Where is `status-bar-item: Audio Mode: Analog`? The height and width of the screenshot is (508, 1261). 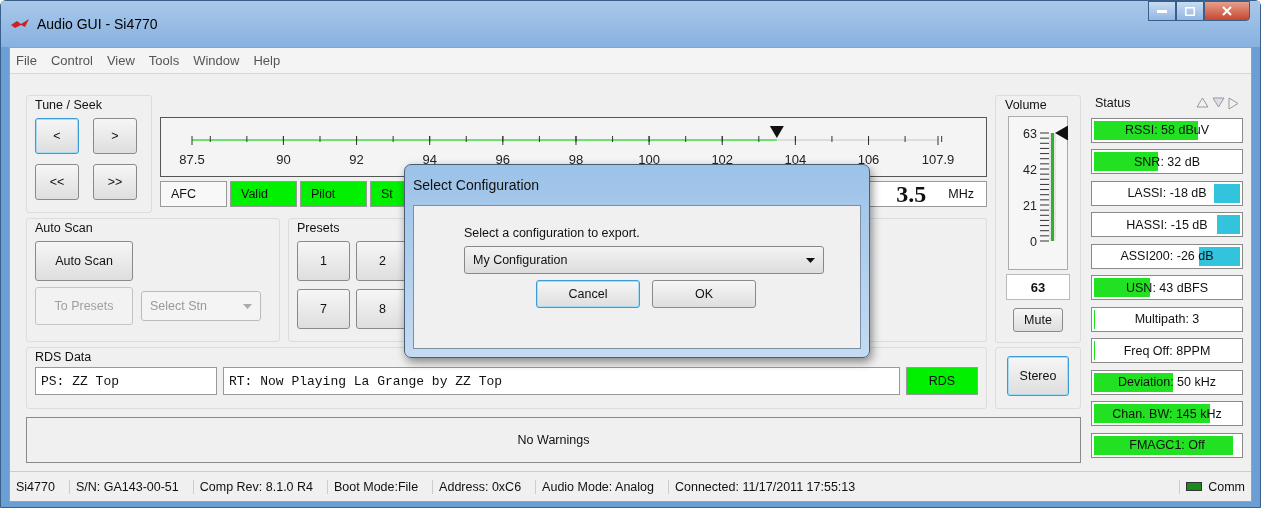 status-bar-item: Audio Mode: Analog is located at coordinates (602, 486).